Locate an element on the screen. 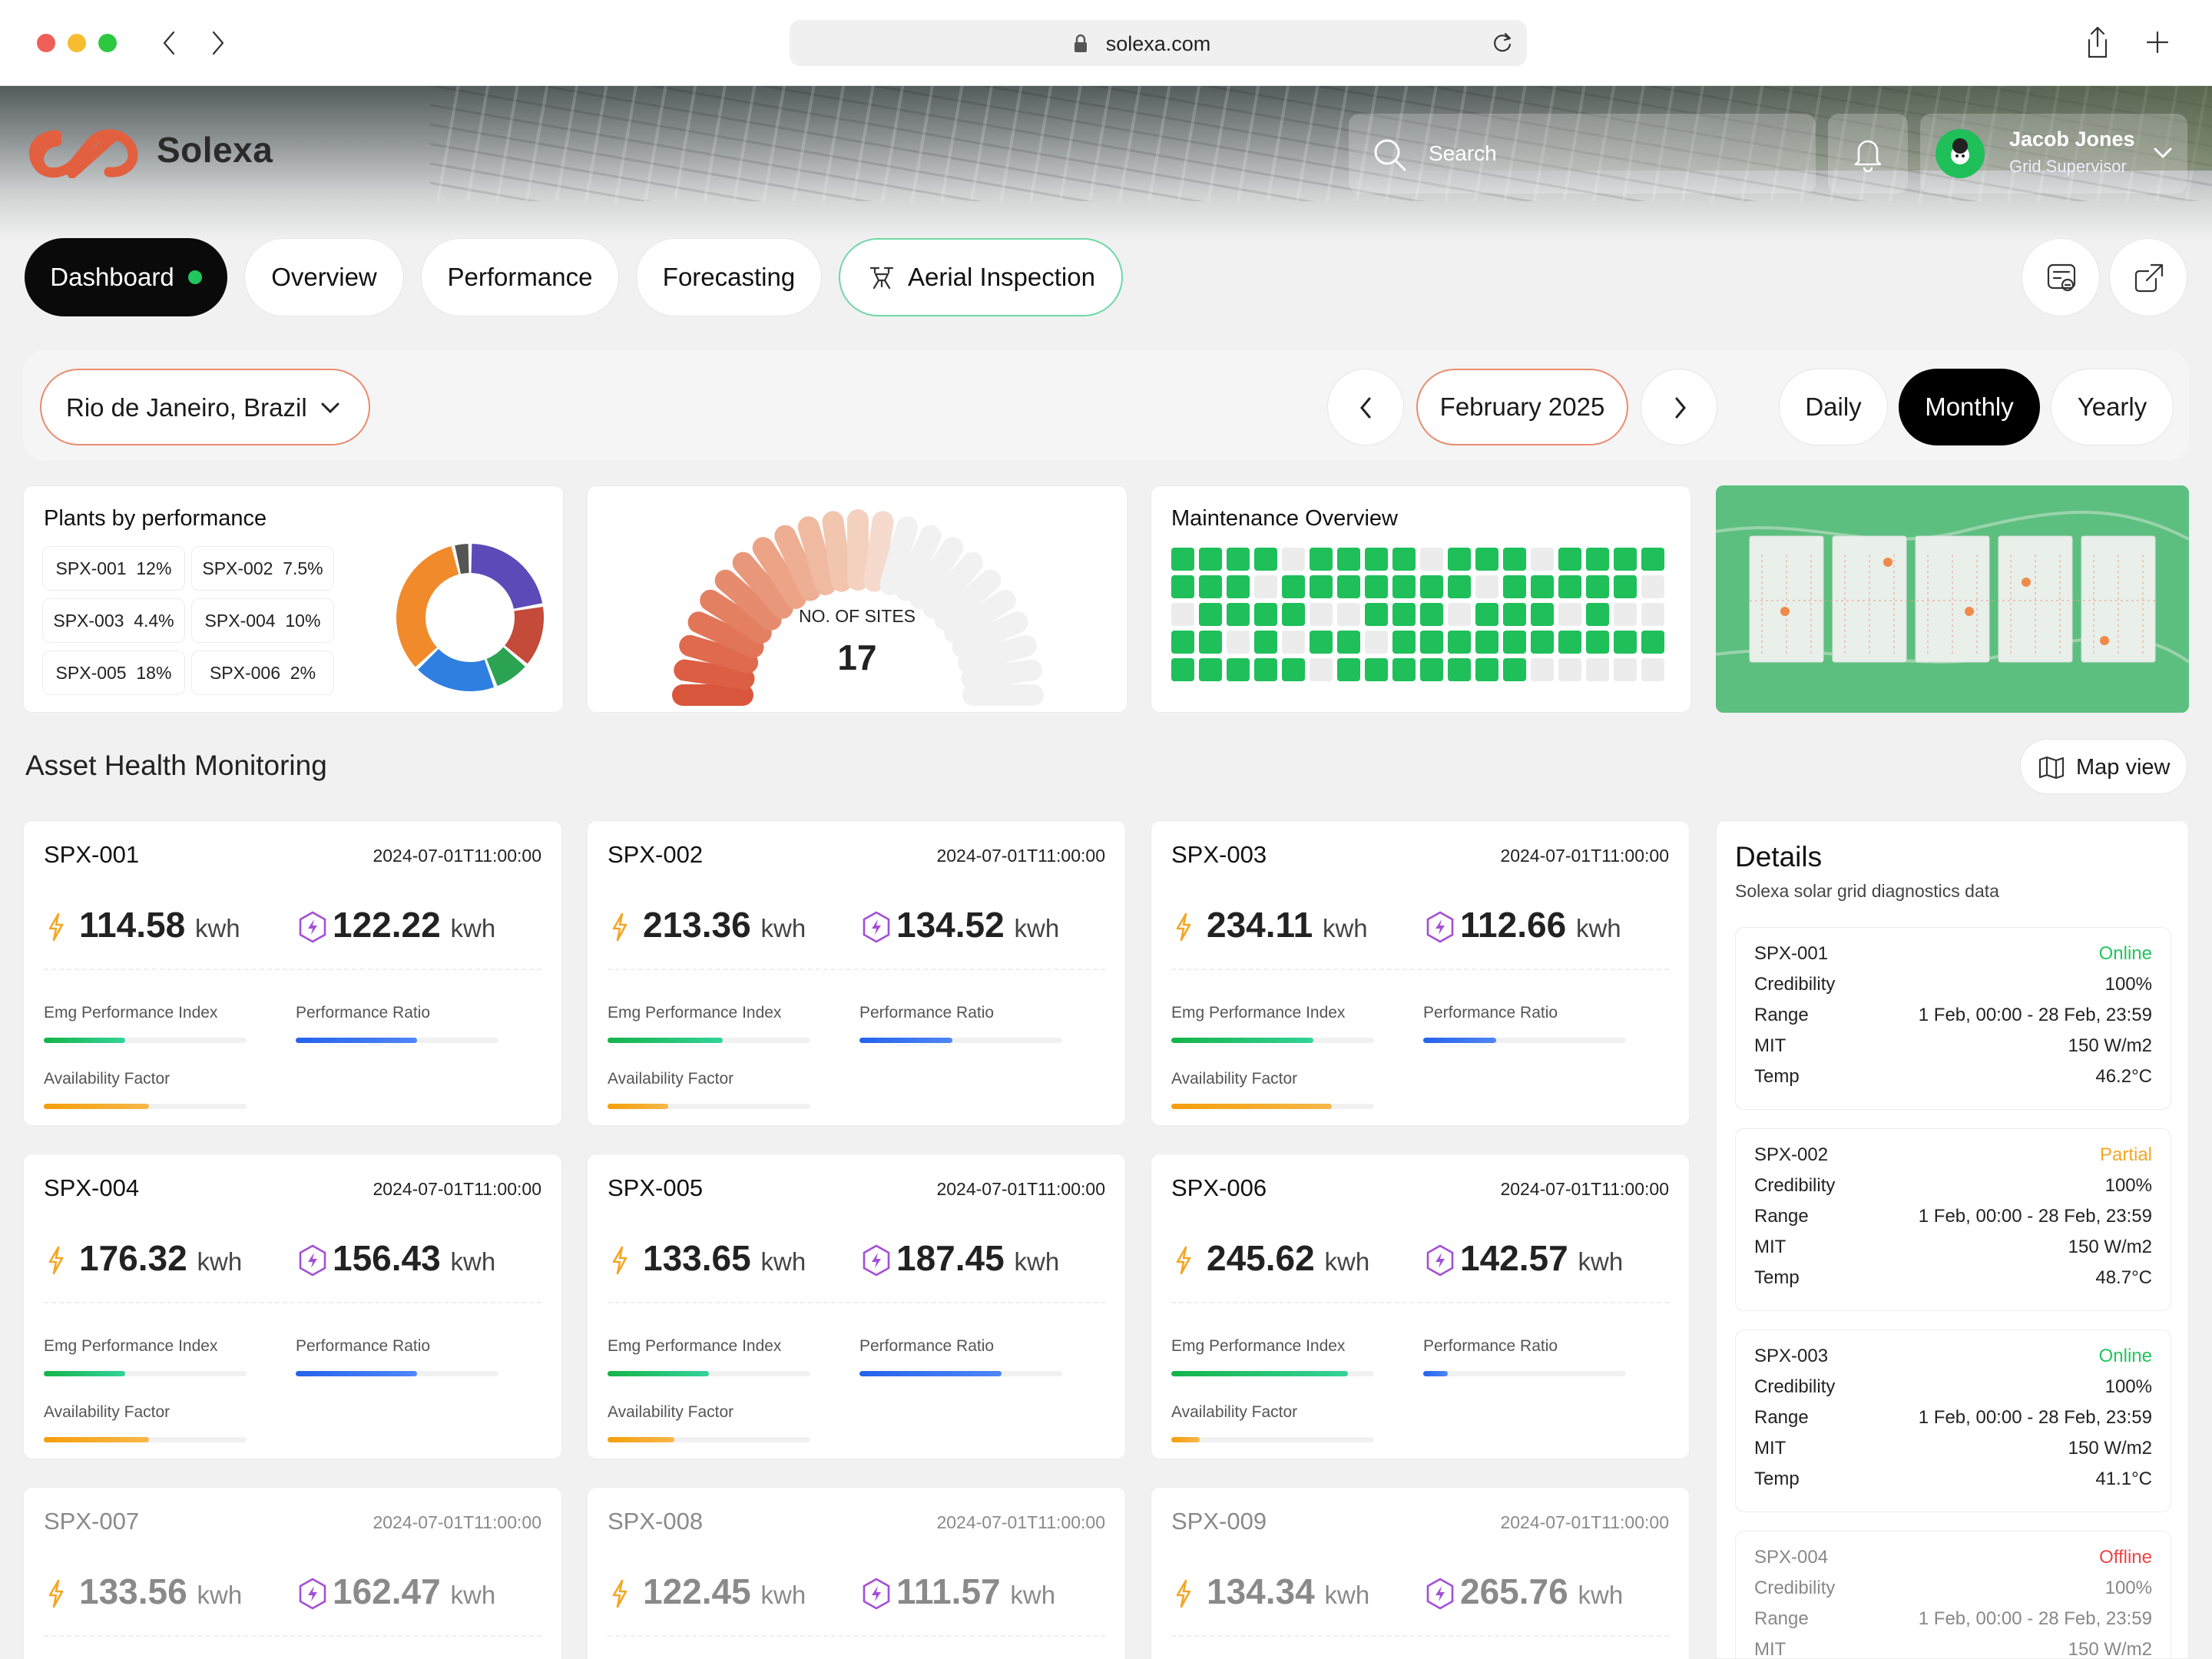 This screenshot has width=2212, height=1659. user-menu: Jacob Jones Grid Supervisor is located at coordinates (2054, 154).